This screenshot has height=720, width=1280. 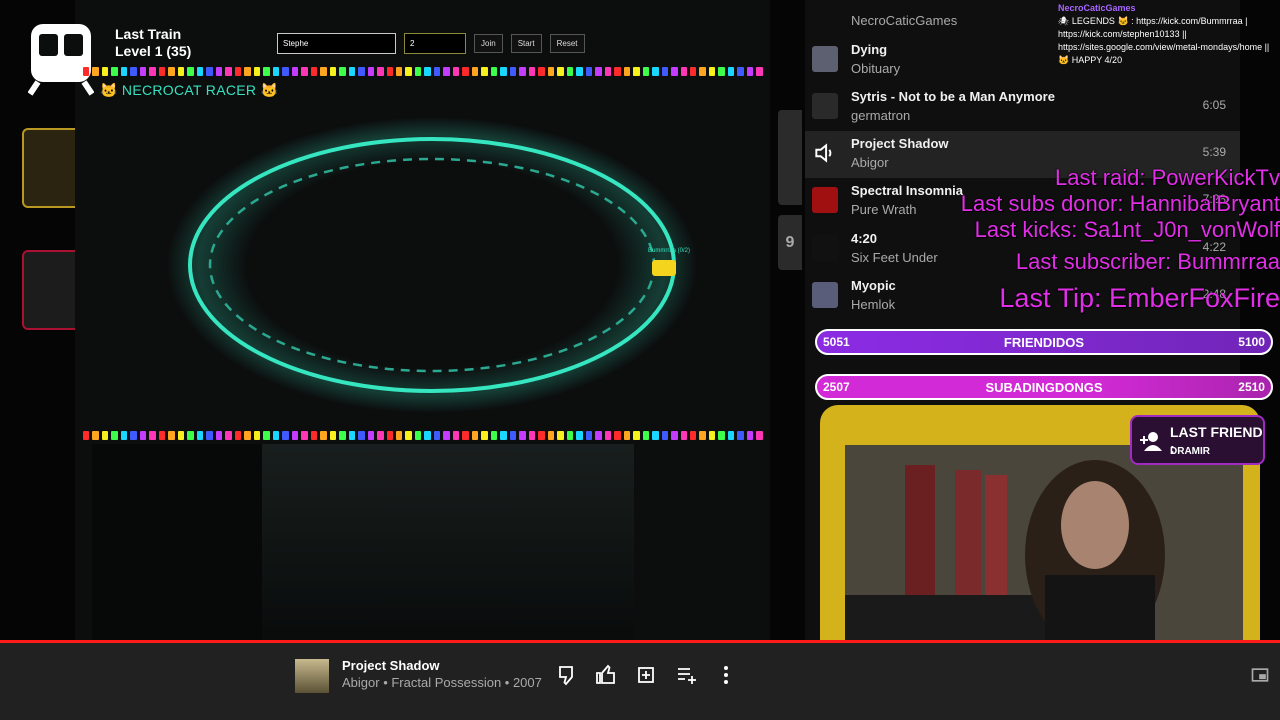 What do you see at coordinates (790, 242) in the screenshot?
I see `side-tab-number: 9` at bounding box center [790, 242].